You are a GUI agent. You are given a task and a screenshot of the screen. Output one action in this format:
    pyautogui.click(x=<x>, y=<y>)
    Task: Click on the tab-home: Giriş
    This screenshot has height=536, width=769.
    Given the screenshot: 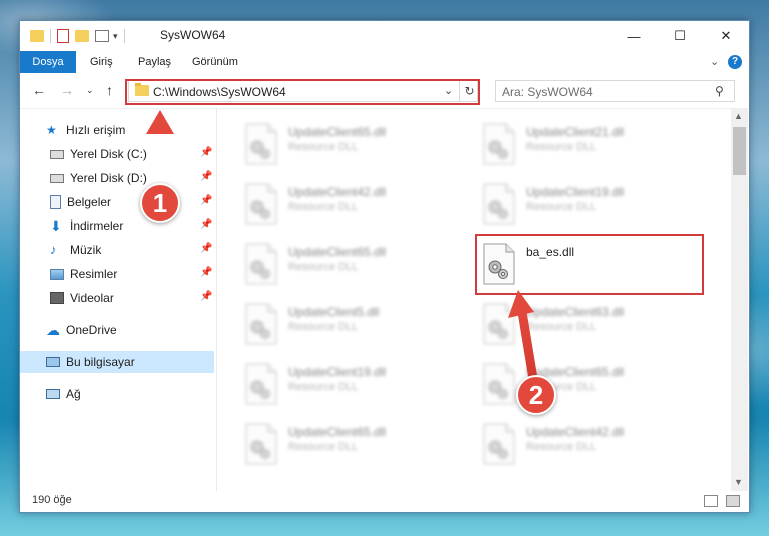 What is the action you would take?
    pyautogui.click(x=101, y=62)
    